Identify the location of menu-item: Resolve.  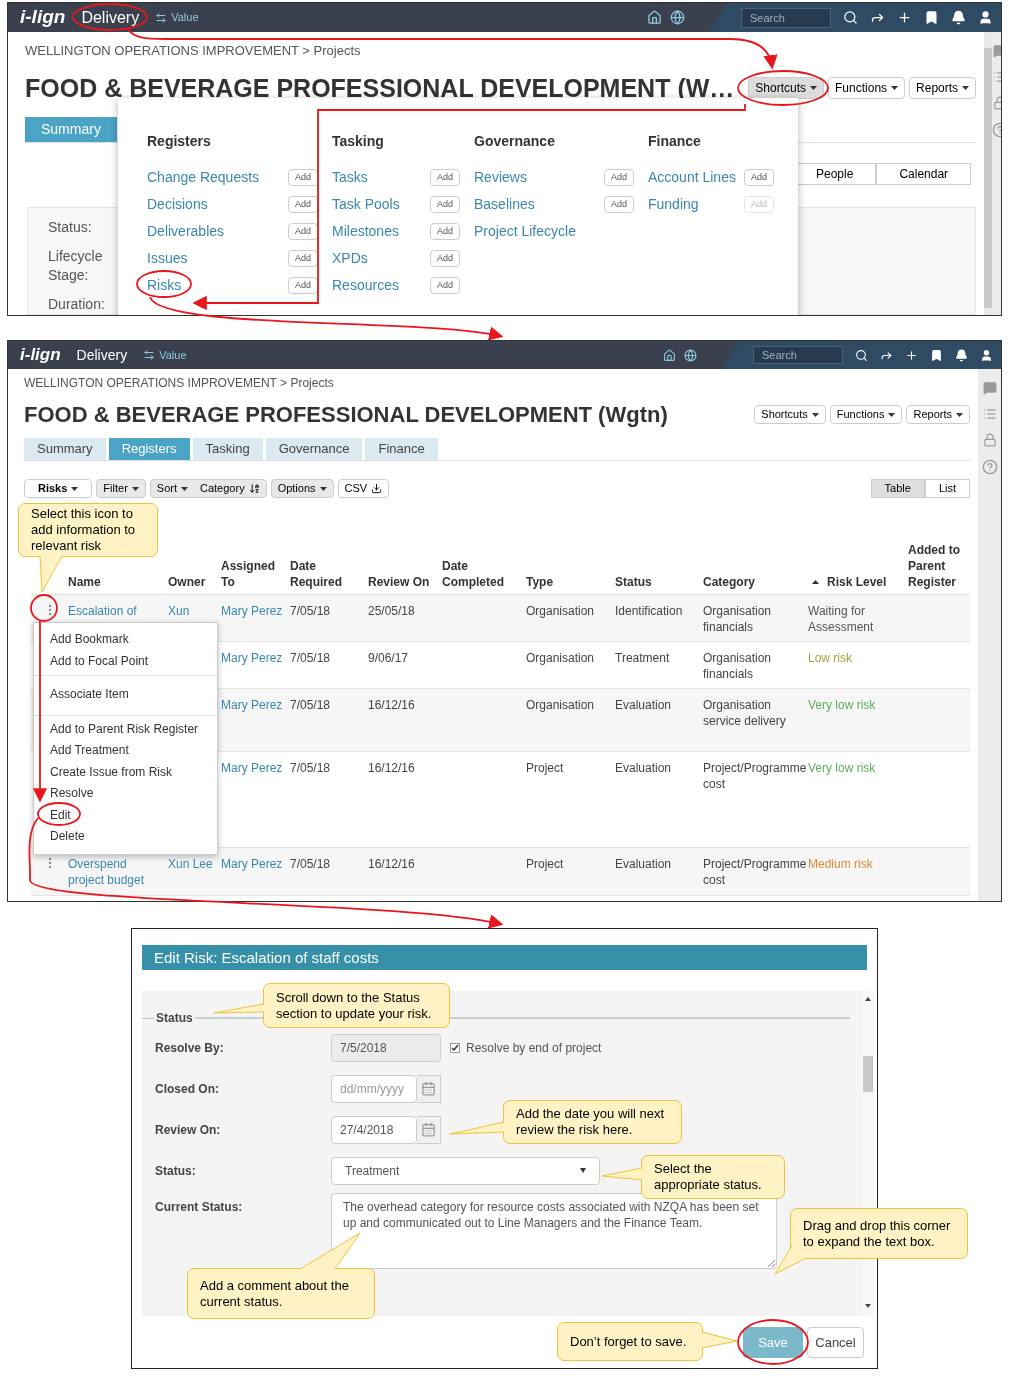
(125, 794).